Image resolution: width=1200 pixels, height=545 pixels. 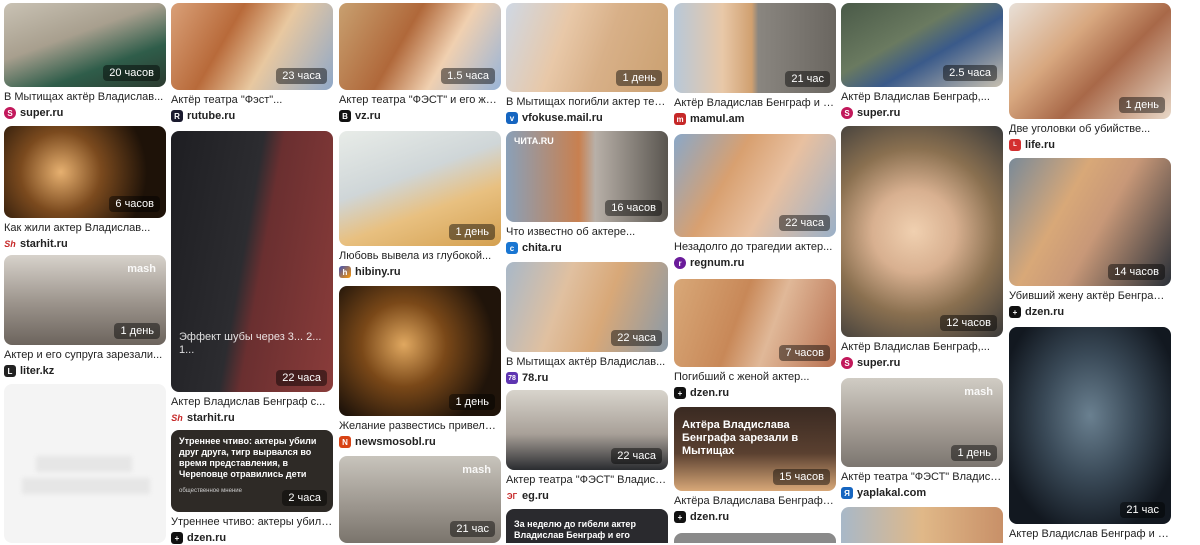 What do you see at coordinates (587, 176) in the screenshot?
I see `thumbnail-image: ЧИТА.RU 16 часов` at bounding box center [587, 176].